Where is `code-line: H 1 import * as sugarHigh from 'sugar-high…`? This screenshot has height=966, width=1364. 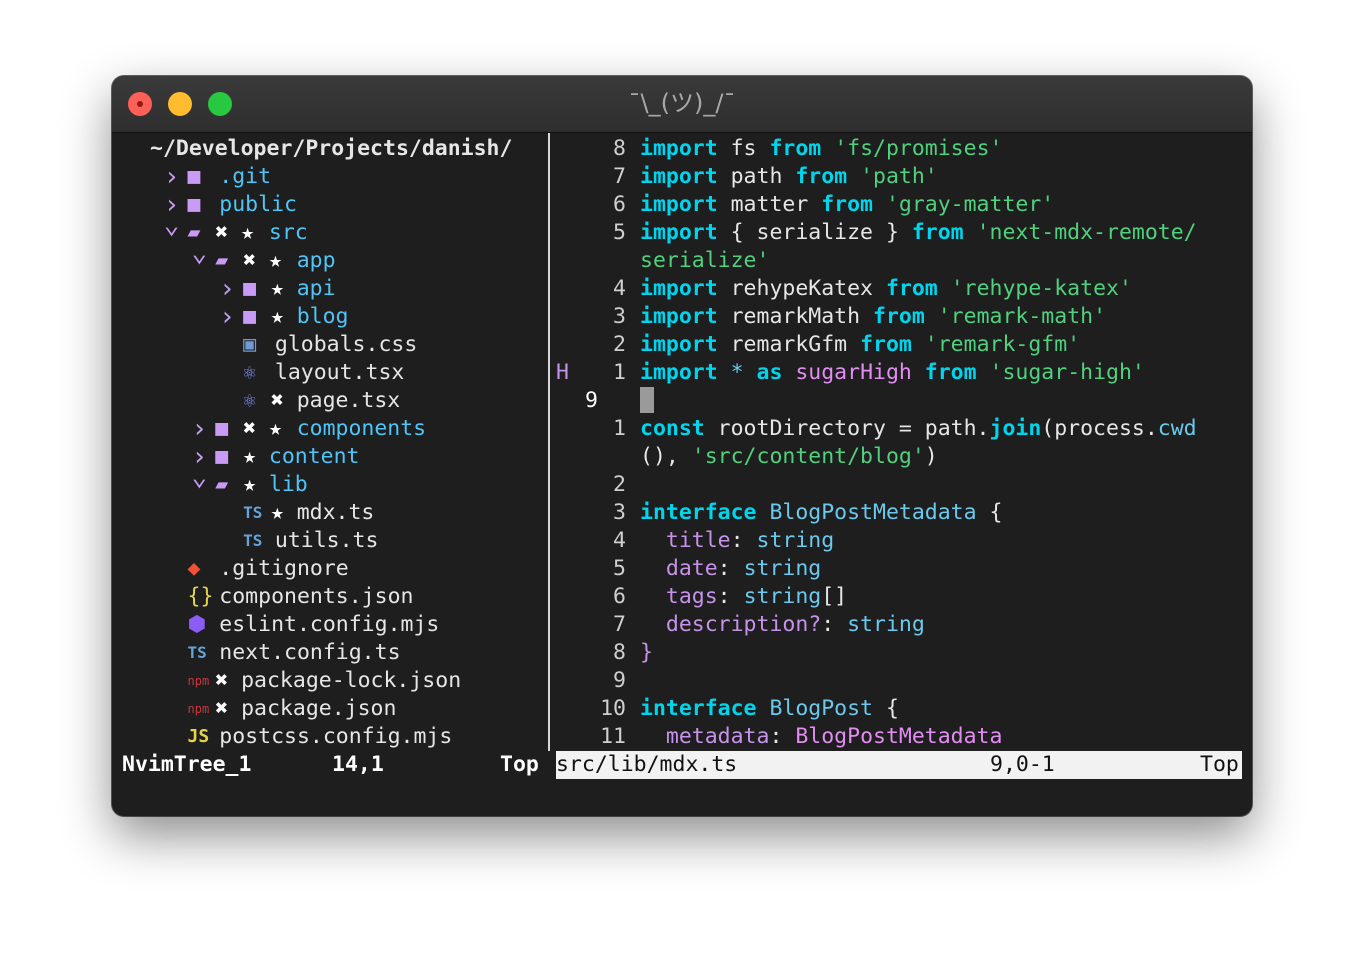 code-line: H 1 import * as sugarHigh from 'sugar-high… is located at coordinates (902, 373).